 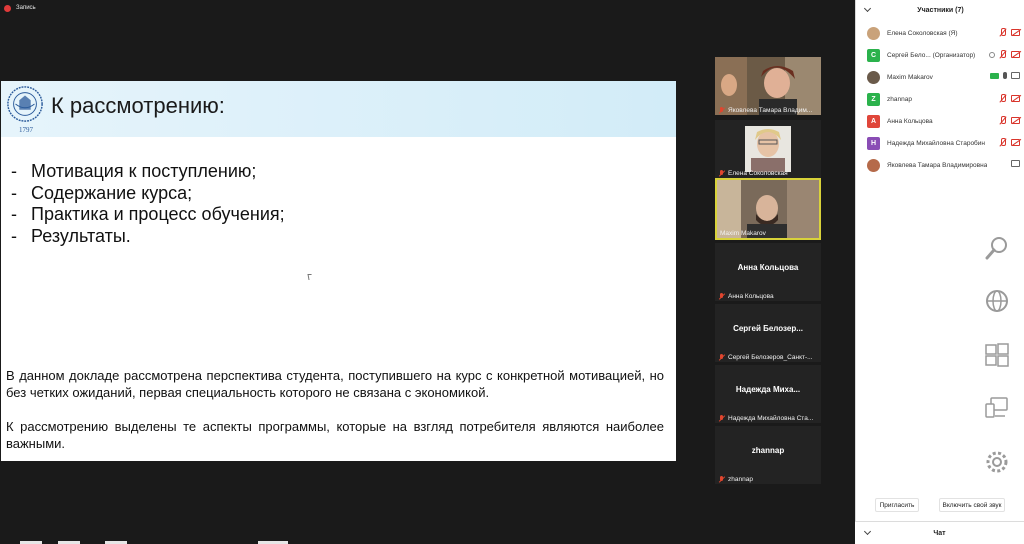 I want to click on recording-indicator: Запись, so click(x=427, y=8).